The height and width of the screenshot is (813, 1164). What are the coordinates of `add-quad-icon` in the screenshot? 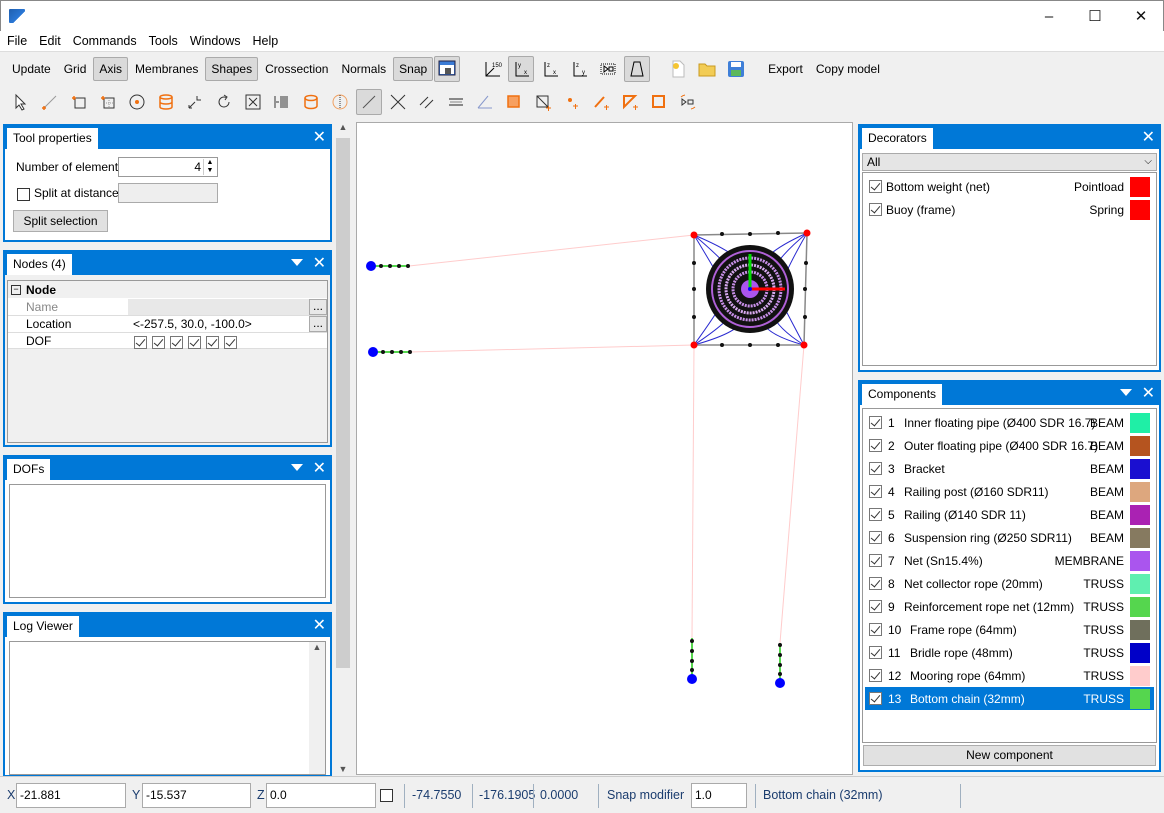 It's located at (659, 102).